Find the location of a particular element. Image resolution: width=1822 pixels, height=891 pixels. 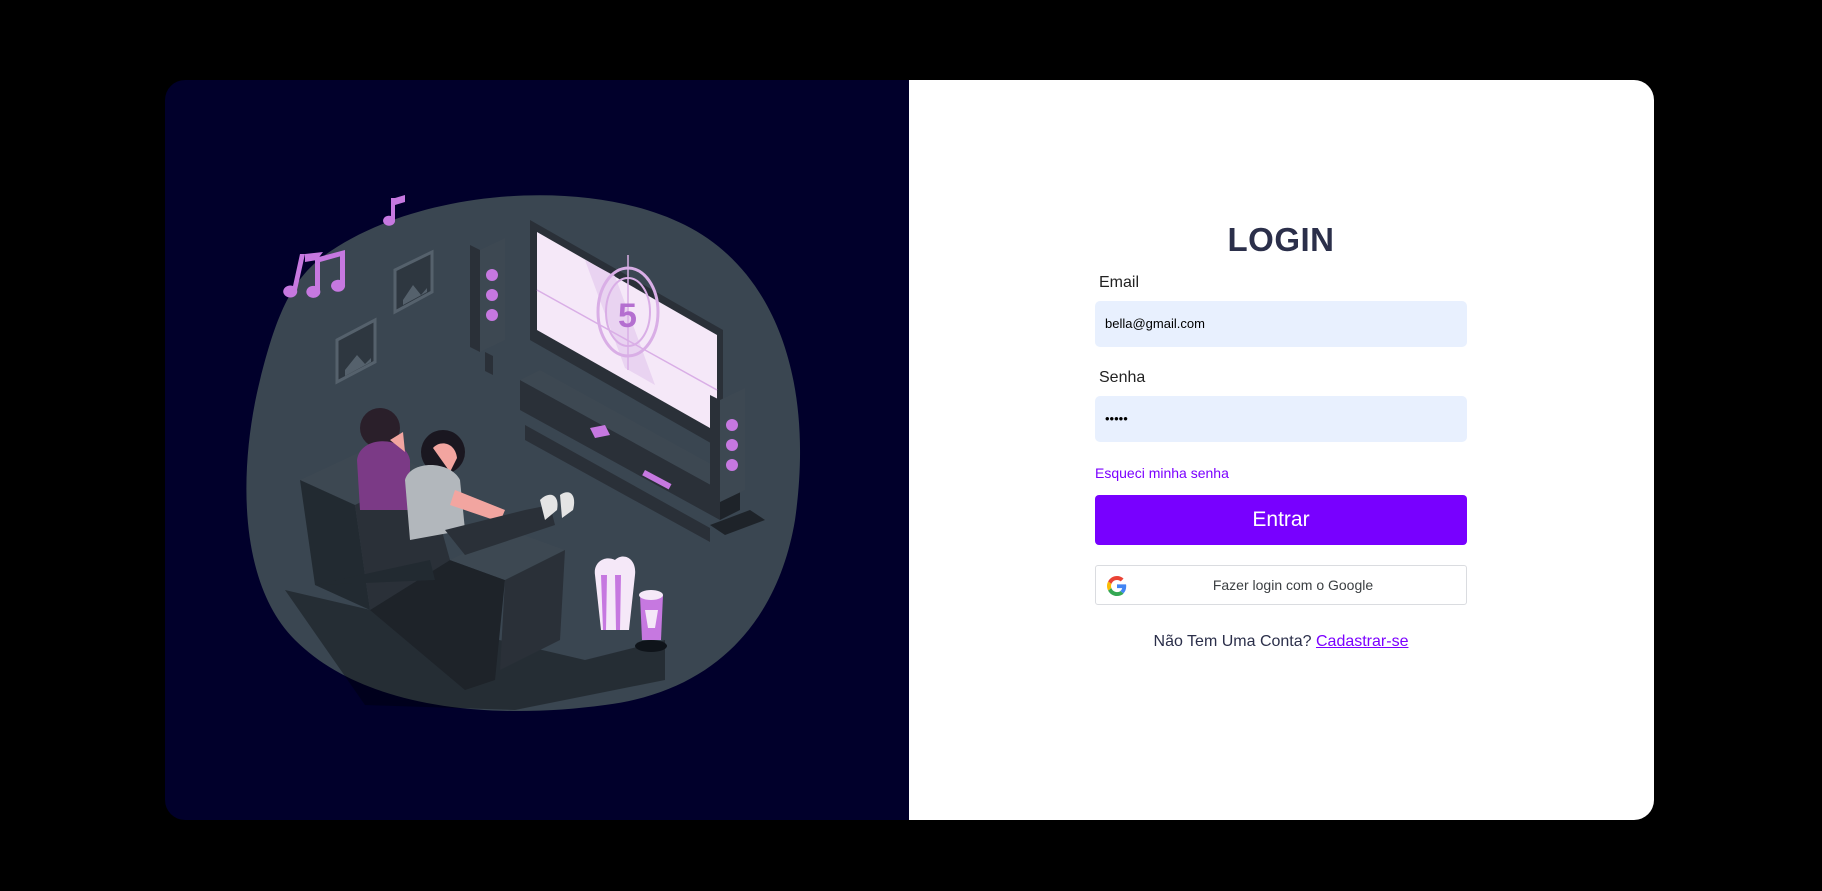

email-field: bella@gmail.com is located at coordinates (1281, 324).